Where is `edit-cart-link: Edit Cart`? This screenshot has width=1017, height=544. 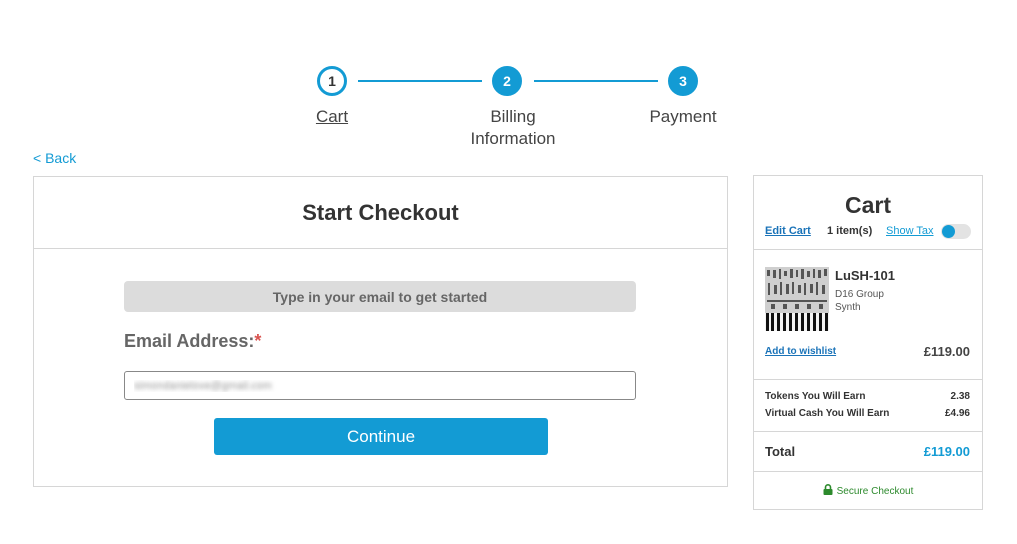 edit-cart-link: Edit Cart is located at coordinates (788, 231).